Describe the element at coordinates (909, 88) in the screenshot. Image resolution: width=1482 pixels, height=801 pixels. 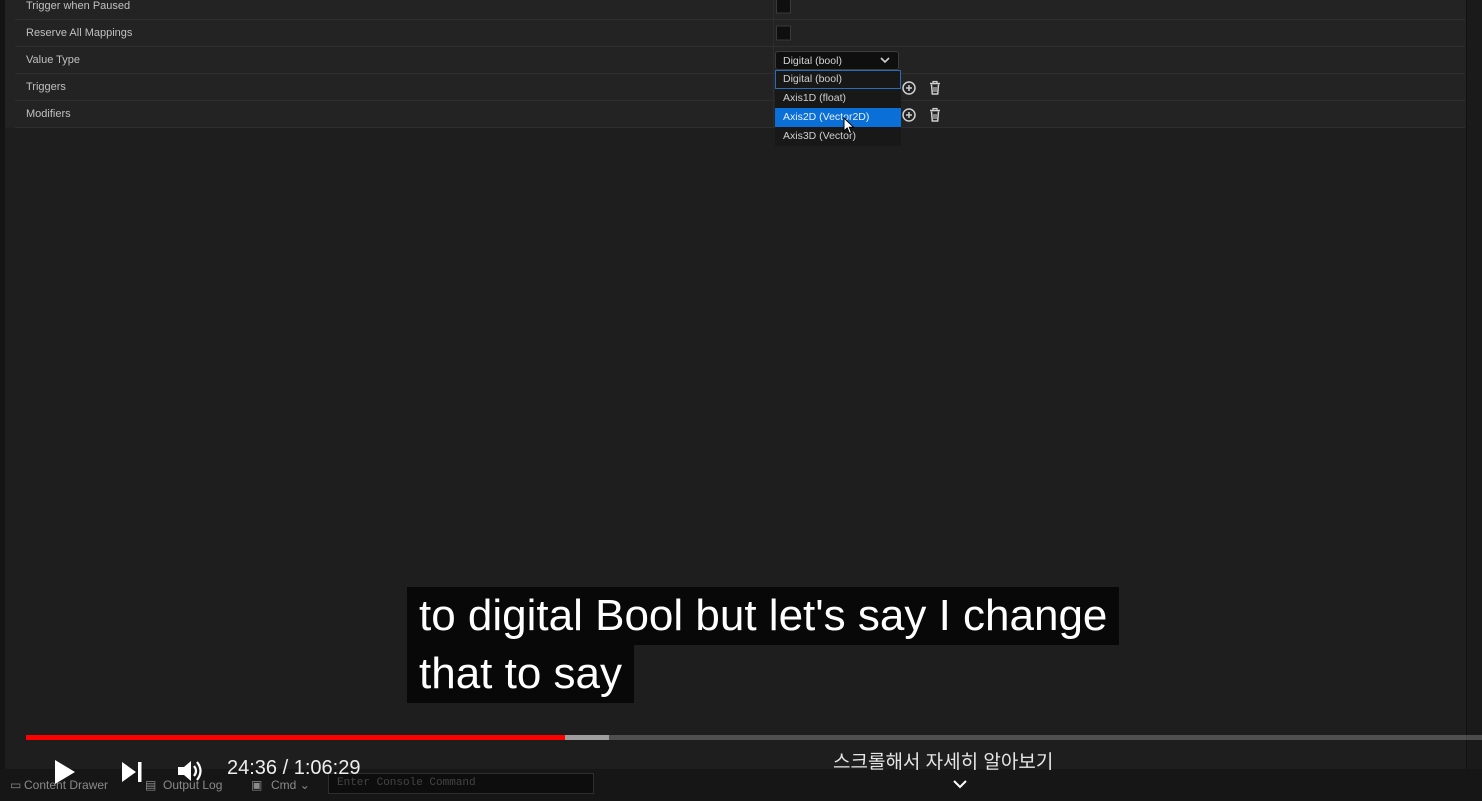
I see `add-trigger-icon` at that location.